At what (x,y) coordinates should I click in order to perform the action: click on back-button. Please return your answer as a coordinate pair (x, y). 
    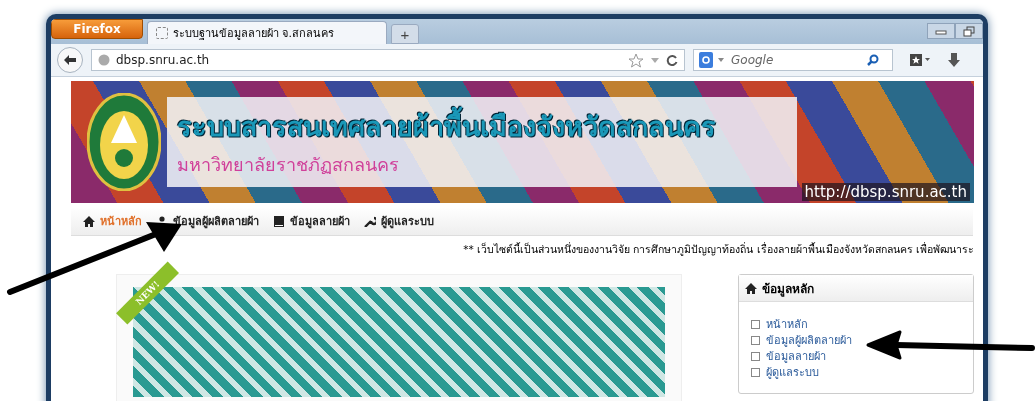
    Looking at the image, I should click on (70, 60).